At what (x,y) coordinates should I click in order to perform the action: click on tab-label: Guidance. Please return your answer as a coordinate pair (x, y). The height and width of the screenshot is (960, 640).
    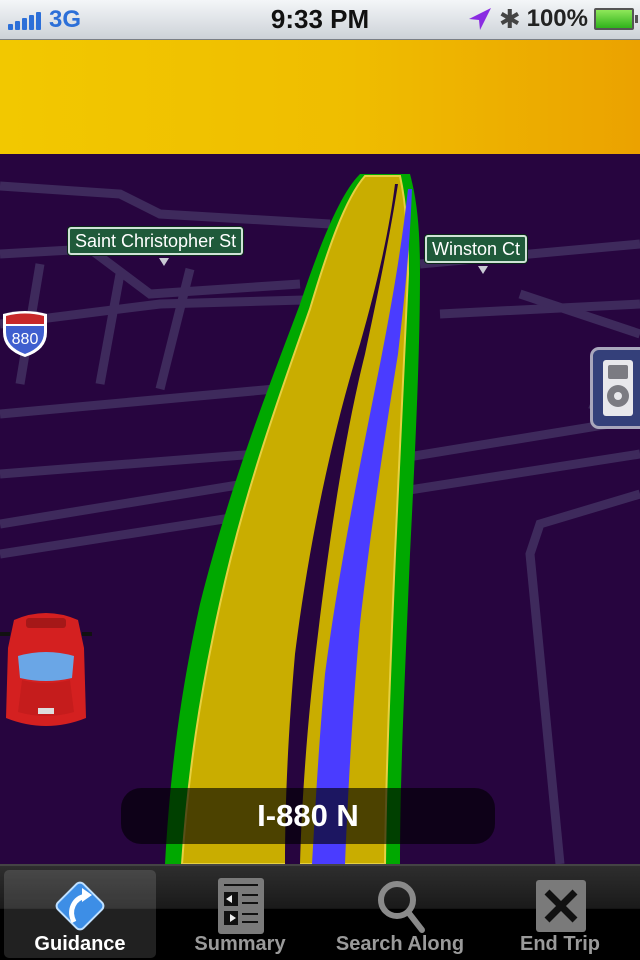
    Looking at the image, I should click on (80, 944).